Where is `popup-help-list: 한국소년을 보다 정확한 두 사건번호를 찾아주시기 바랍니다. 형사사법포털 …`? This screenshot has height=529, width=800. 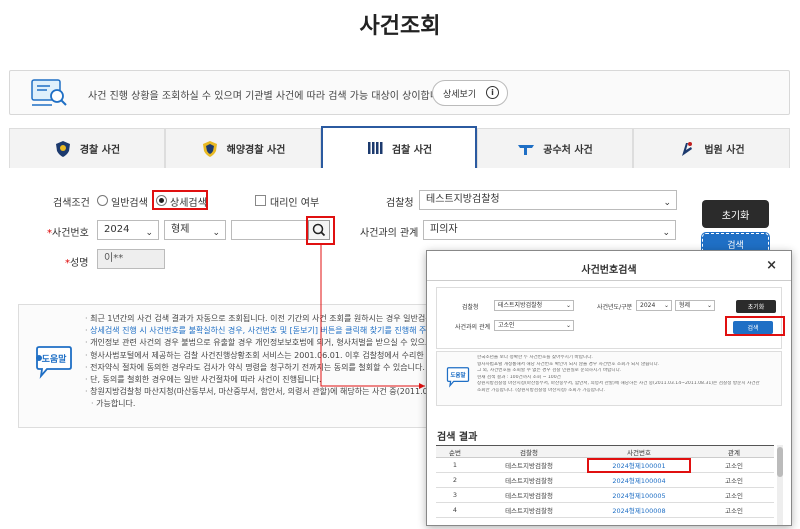 popup-help-list: 한국소년을 보다 정확한 두 사건번호를 찾아주시기 바랍니다. 형사사법포털 … is located at coordinates (627, 375).